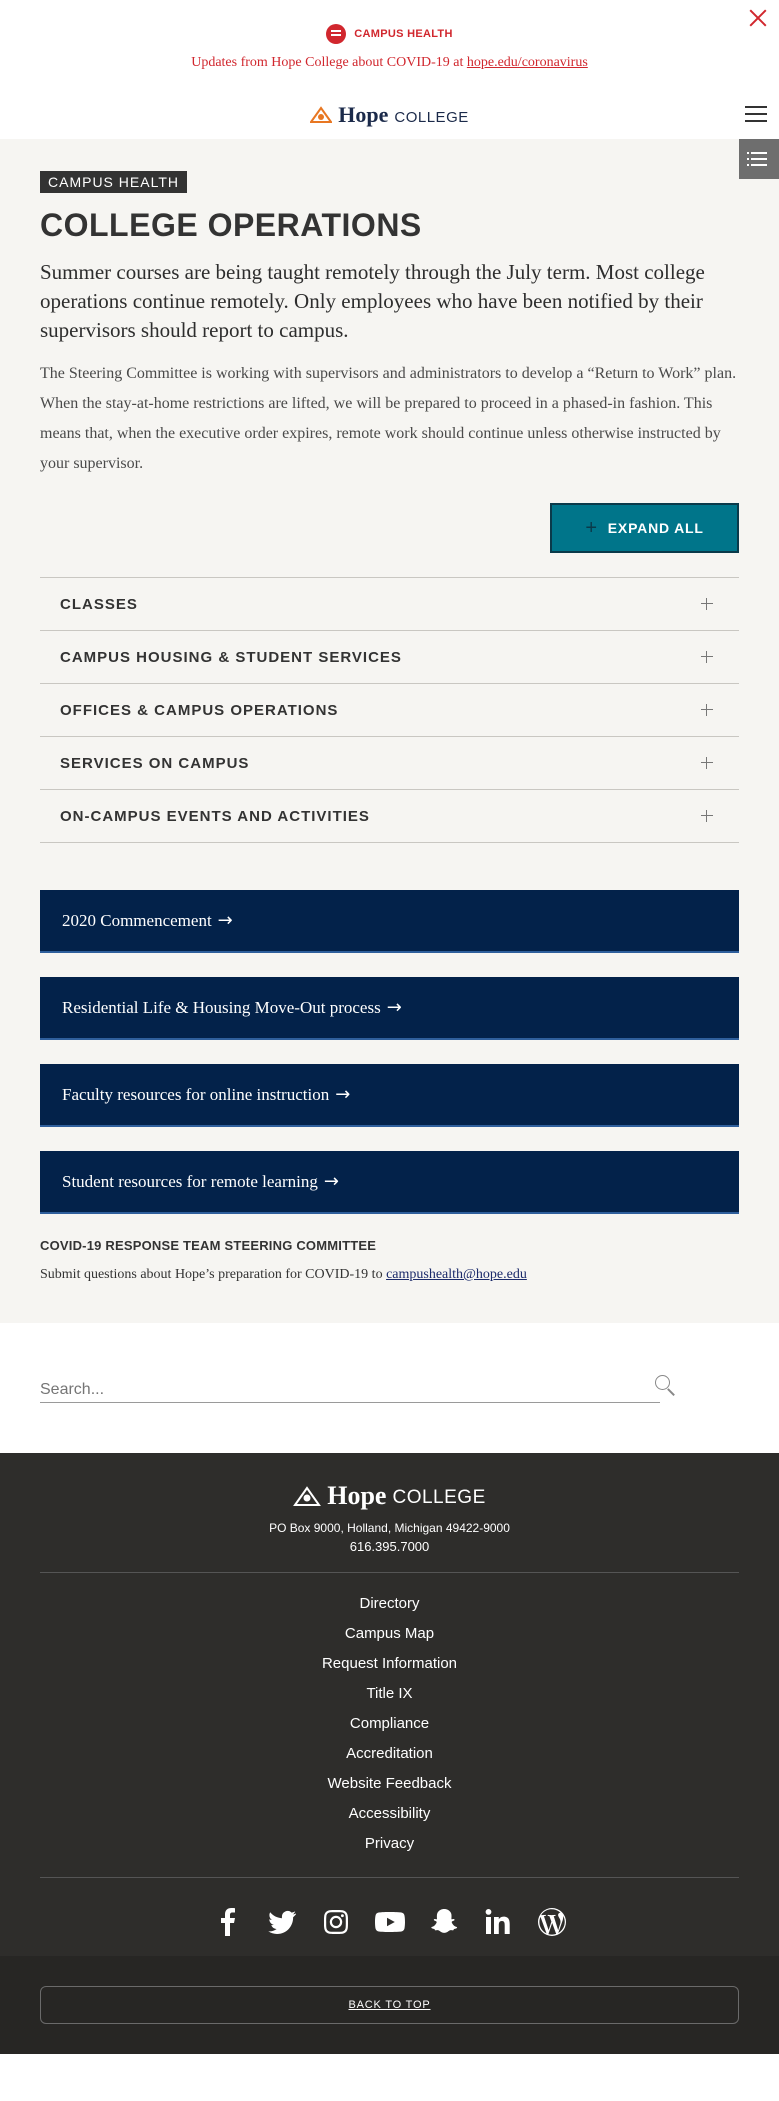 The height and width of the screenshot is (2101, 779). Describe the element at coordinates (137, 920) in the screenshot. I see `cta-label: 2020 Commencement` at that location.